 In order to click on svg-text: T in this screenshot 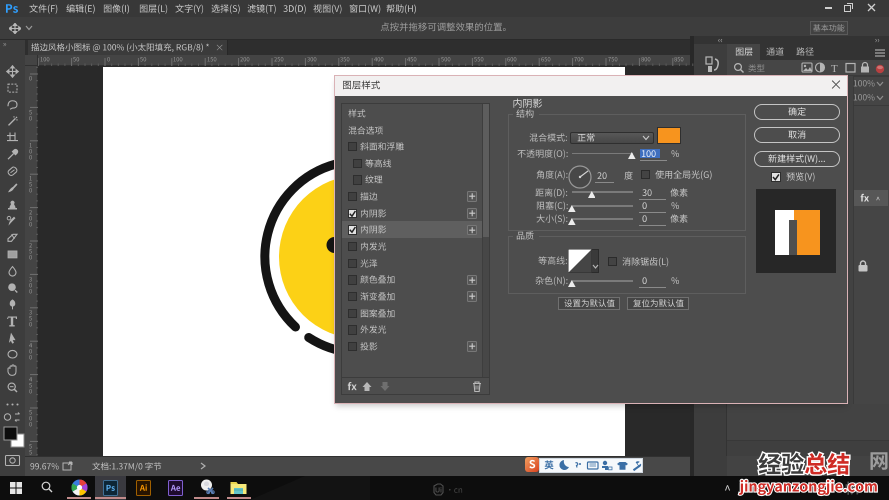, I will do `click(834, 69)`.